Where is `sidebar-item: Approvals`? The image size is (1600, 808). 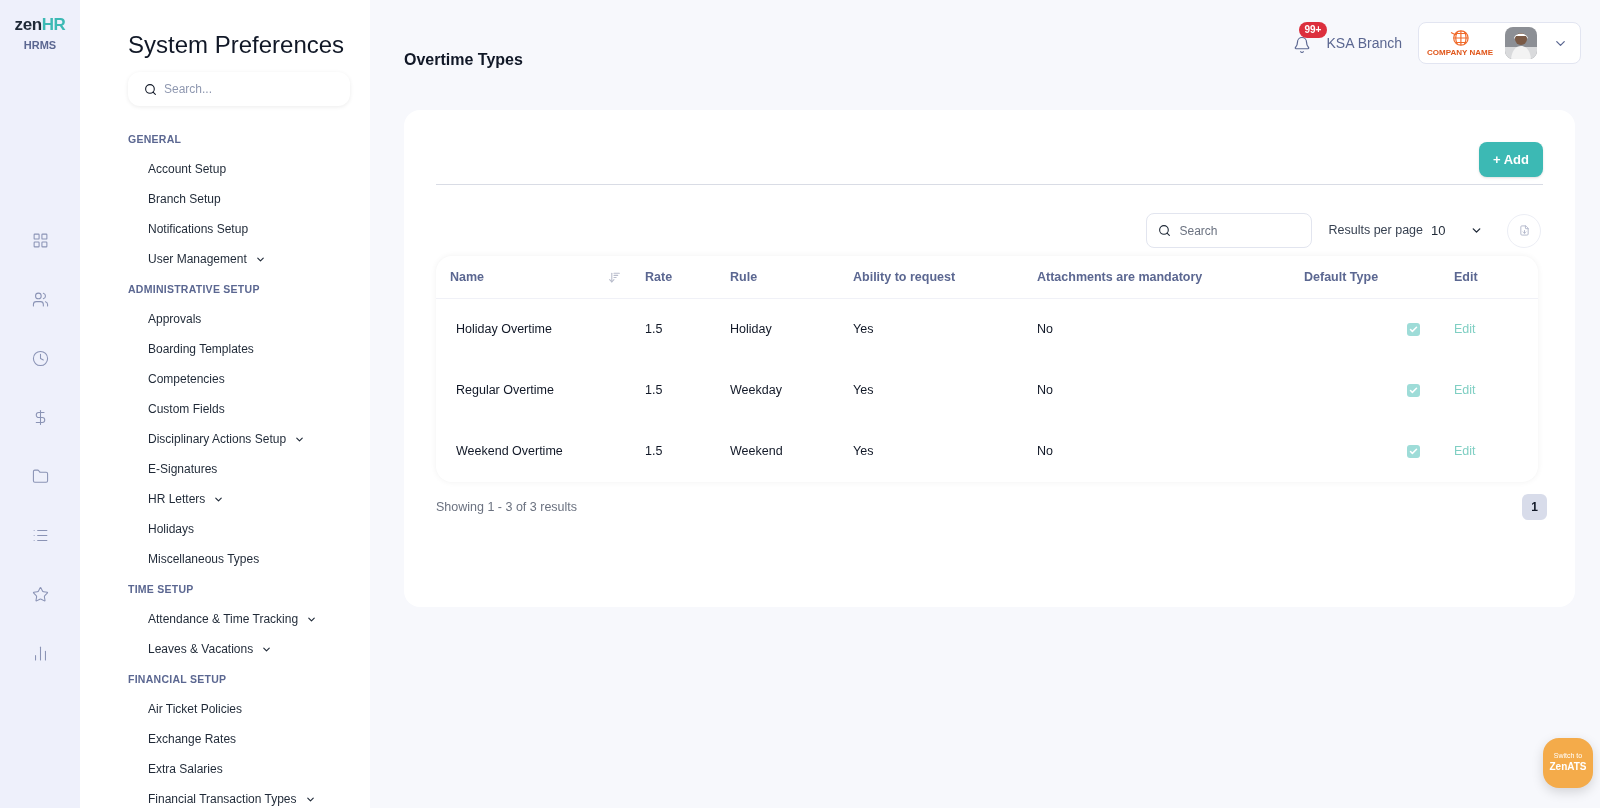 sidebar-item: Approvals is located at coordinates (165, 319).